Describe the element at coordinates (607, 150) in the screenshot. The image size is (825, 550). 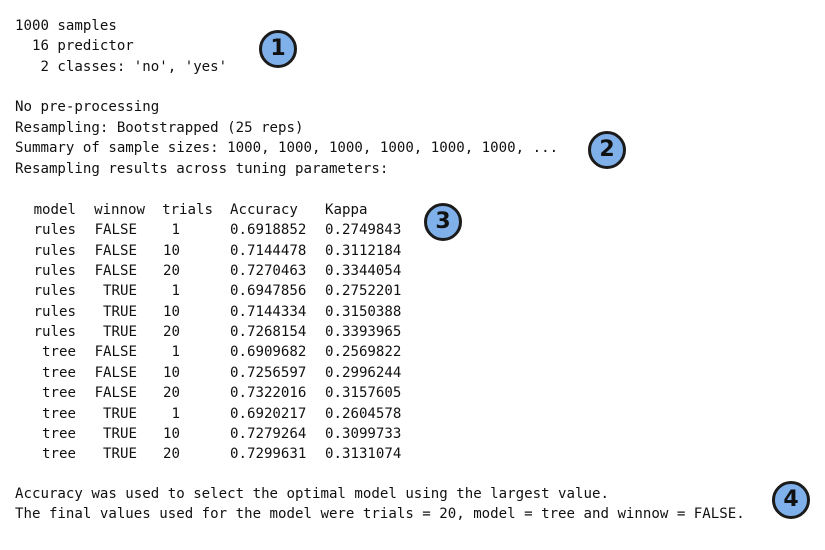
I see `callout-badge-2: 2` at that location.